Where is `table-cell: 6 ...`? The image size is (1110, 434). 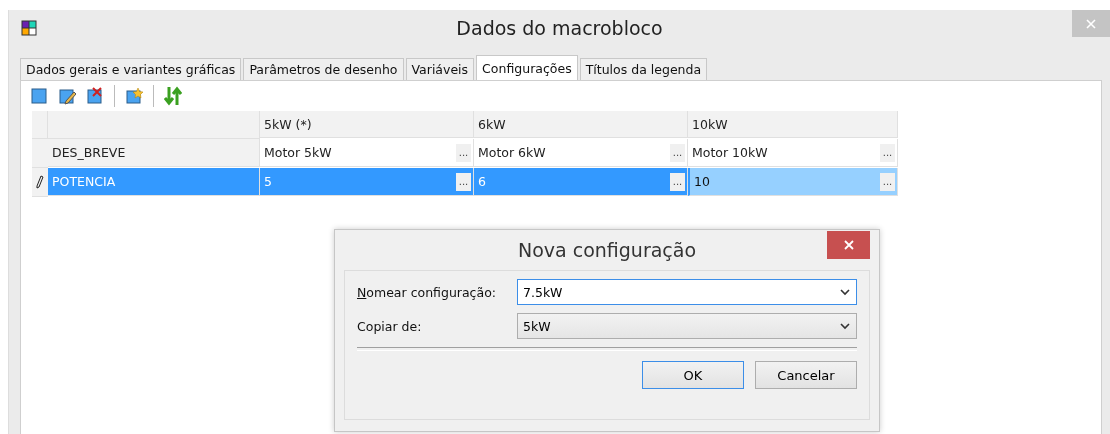 table-cell: 6 ... is located at coordinates (581, 182).